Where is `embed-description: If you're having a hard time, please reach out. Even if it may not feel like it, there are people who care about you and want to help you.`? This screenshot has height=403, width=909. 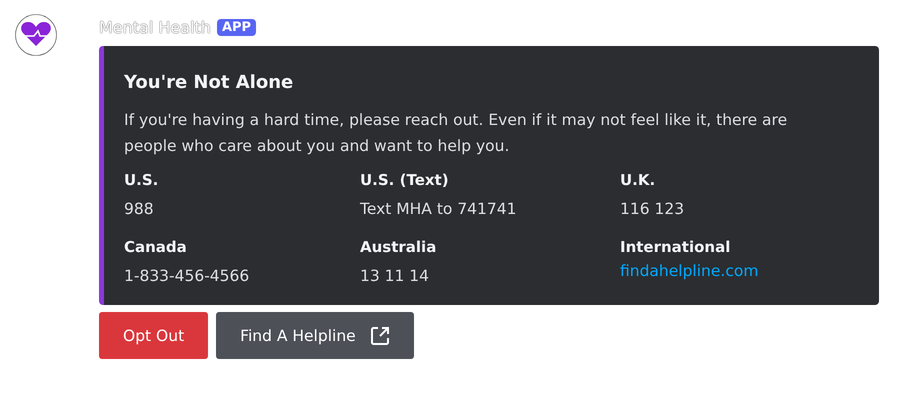 embed-description: If you're having a hard time, please reach out. Even if it may not feel like it, there are people who care about you and want to help you. is located at coordinates (456, 133).